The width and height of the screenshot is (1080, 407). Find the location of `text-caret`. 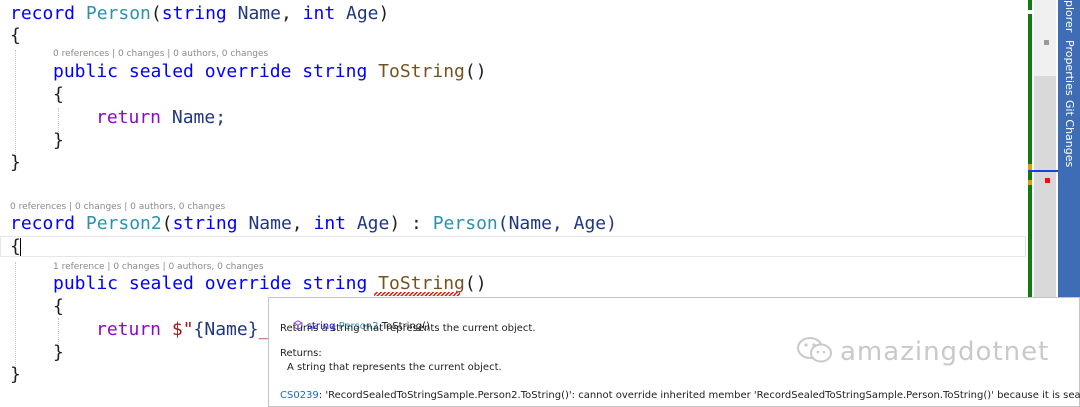

text-caret is located at coordinates (20, 247).